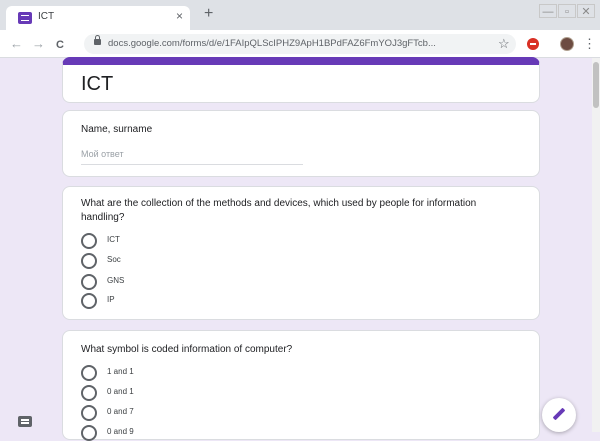 The width and height of the screenshot is (600, 441). I want to click on adblock-icon, so click(533, 44).